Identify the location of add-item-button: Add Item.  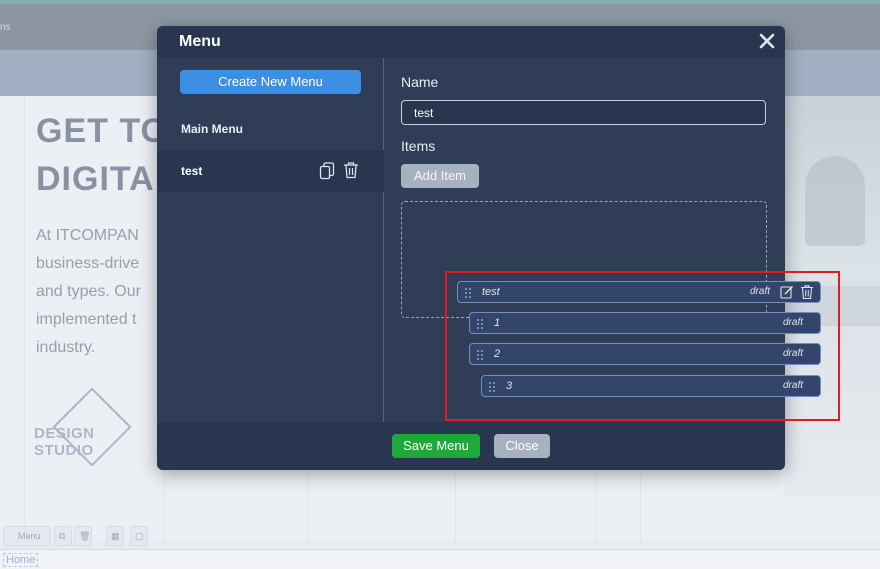
(440, 176).